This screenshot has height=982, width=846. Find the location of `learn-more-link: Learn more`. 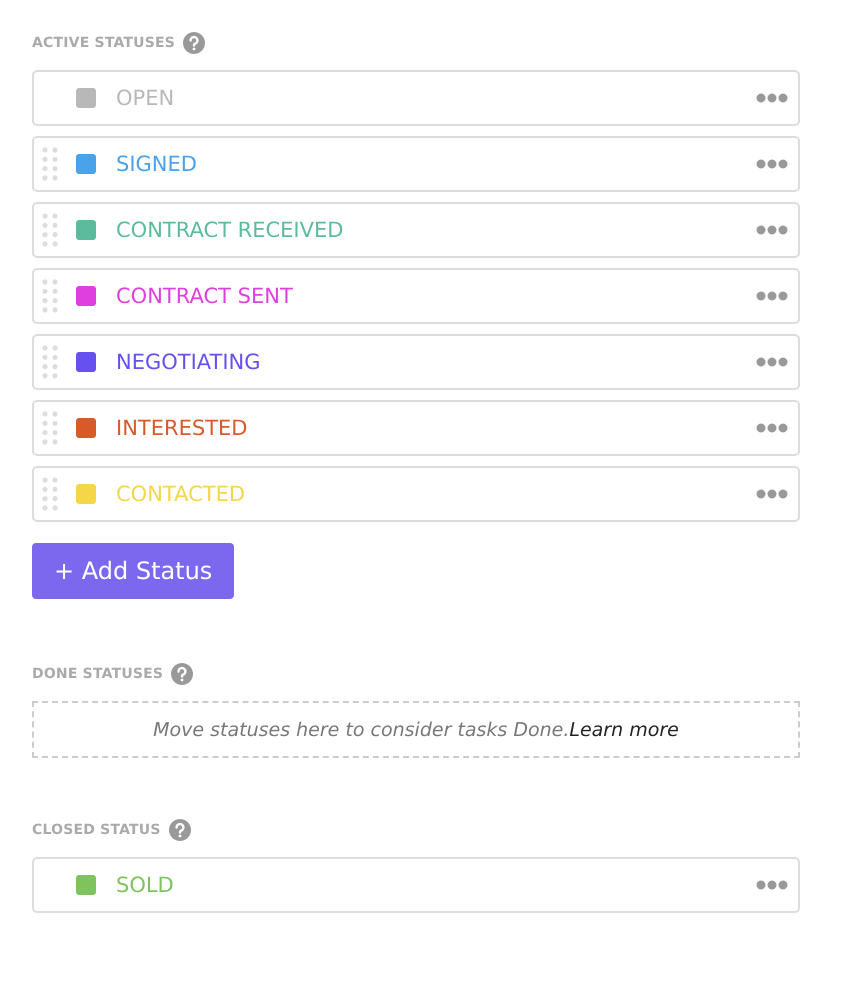

learn-more-link: Learn more is located at coordinates (624, 729).